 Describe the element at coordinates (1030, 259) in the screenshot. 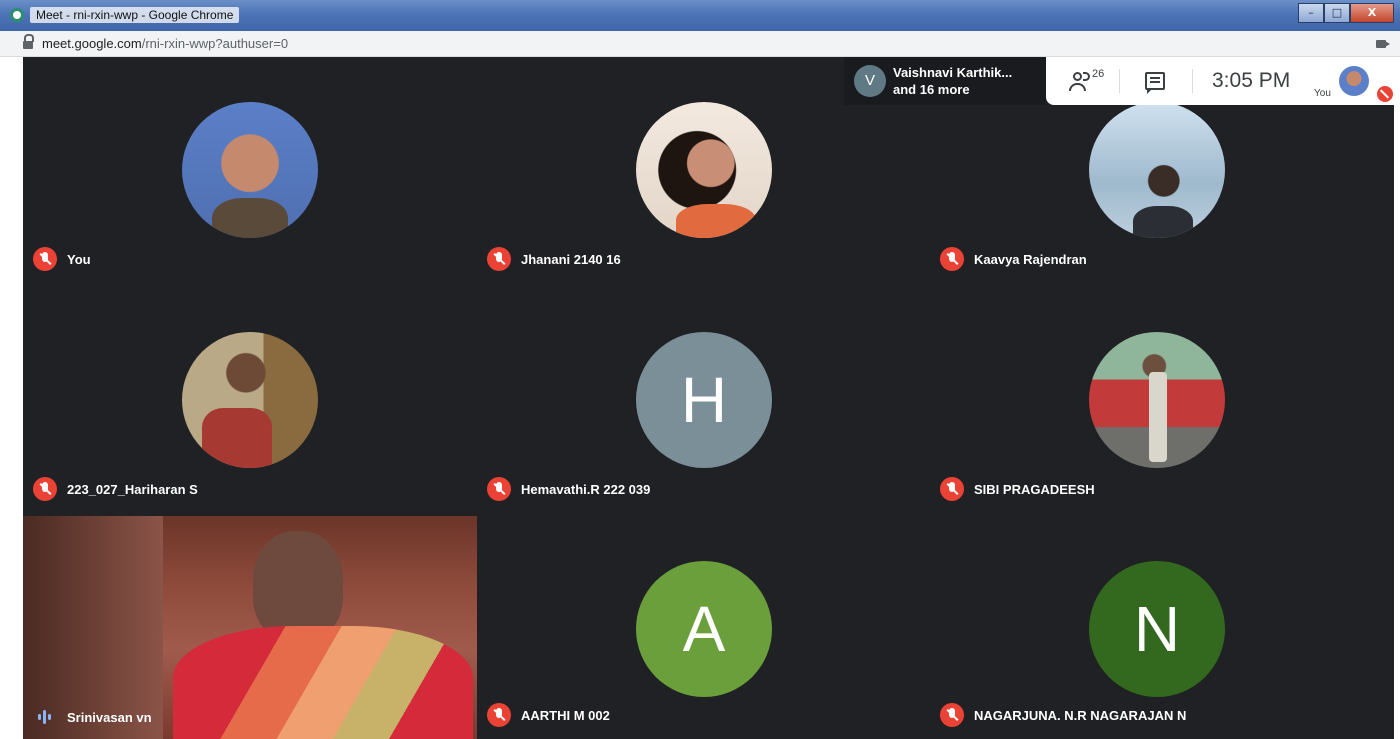

I see `participant-name: Kaavya Rajendran` at that location.